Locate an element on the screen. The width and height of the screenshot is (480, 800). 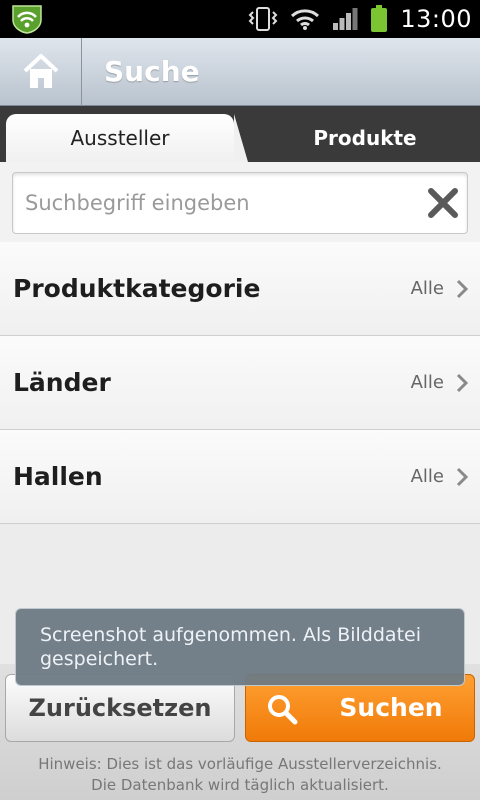
tab-aussteller: Aussteller is located at coordinates (127, 138).